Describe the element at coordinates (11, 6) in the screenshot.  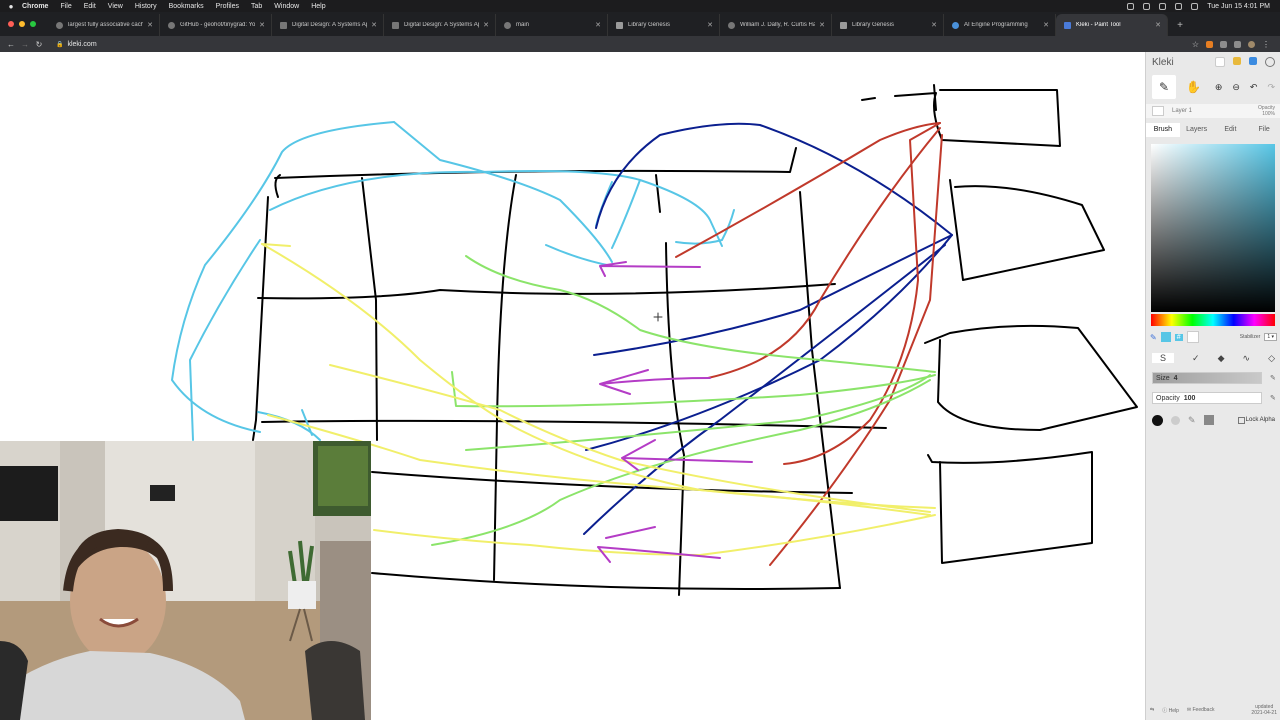
I see `apple-icon: ●` at that location.